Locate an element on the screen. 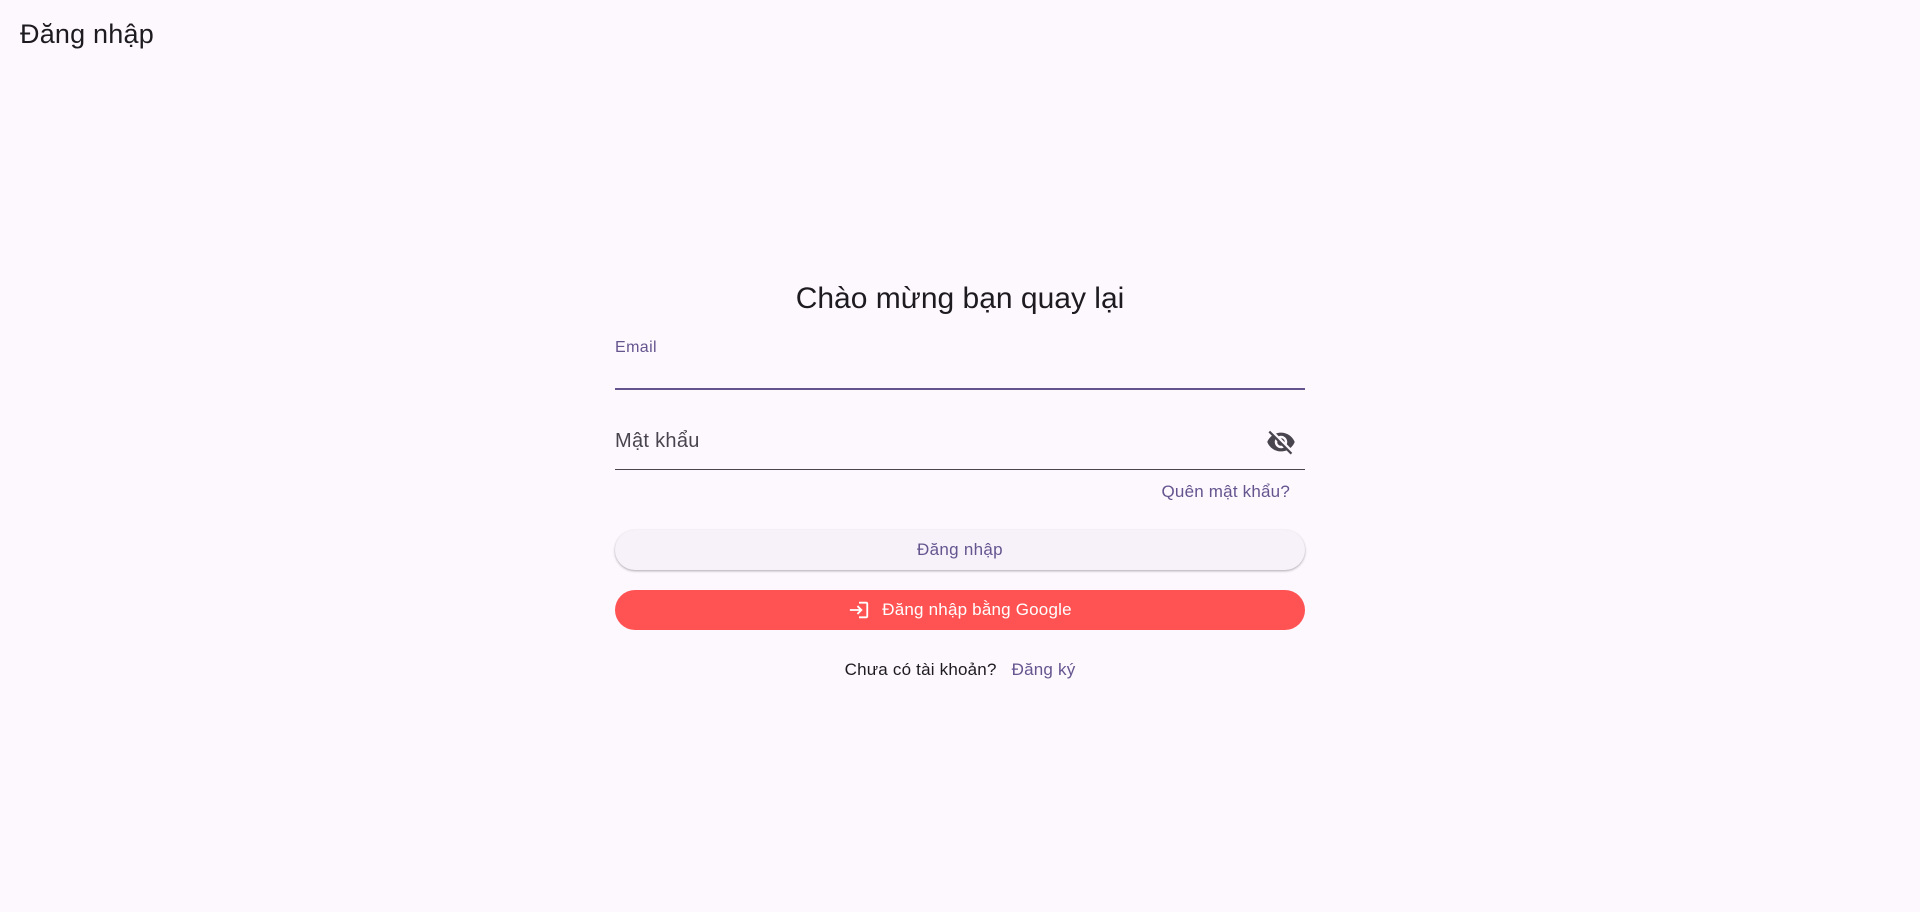  signup-link: Đăng ký is located at coordinates (1044, 670).